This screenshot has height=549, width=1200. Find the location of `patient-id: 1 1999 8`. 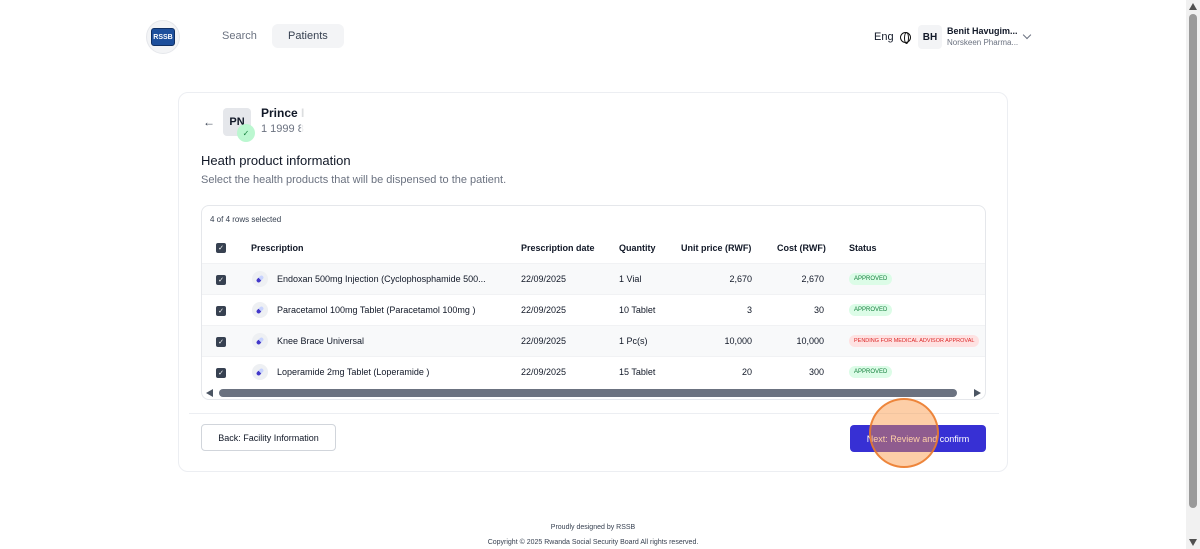

patient-id: 1 1999 8 is located at coordinates (282, 129).